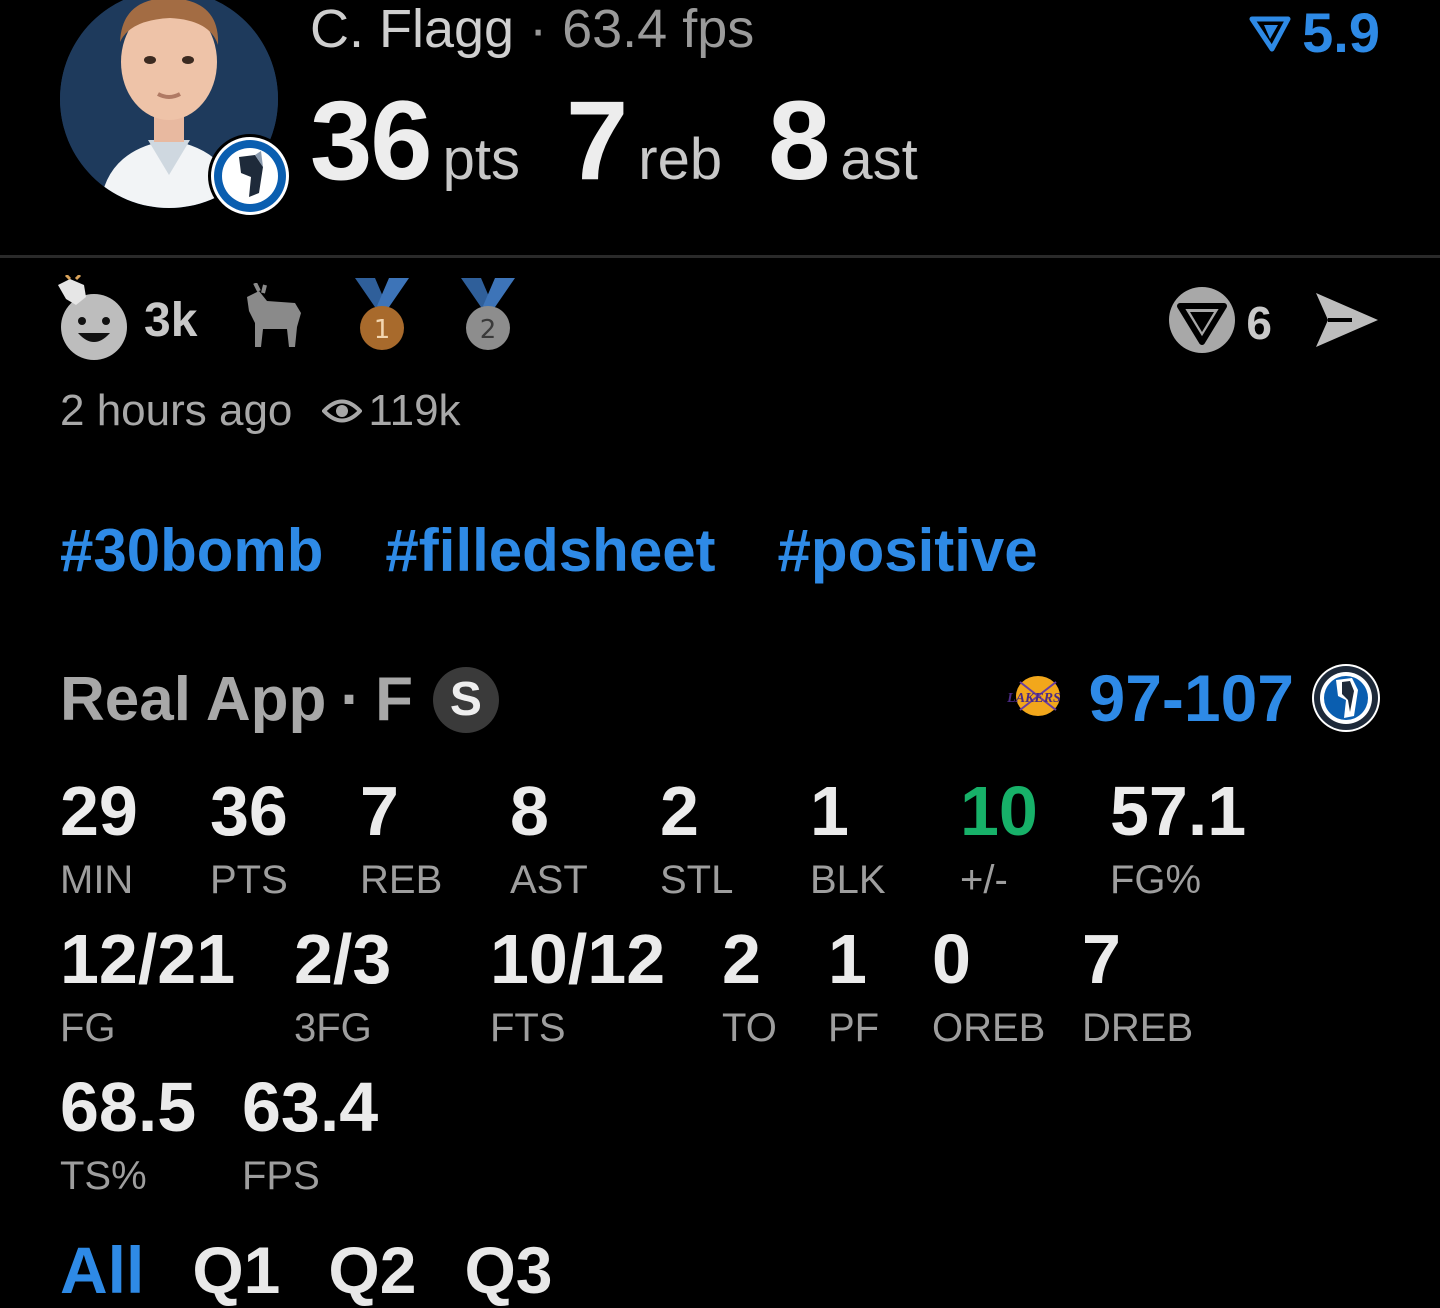  I want to click on view-count: 119k, so click(391, 411).